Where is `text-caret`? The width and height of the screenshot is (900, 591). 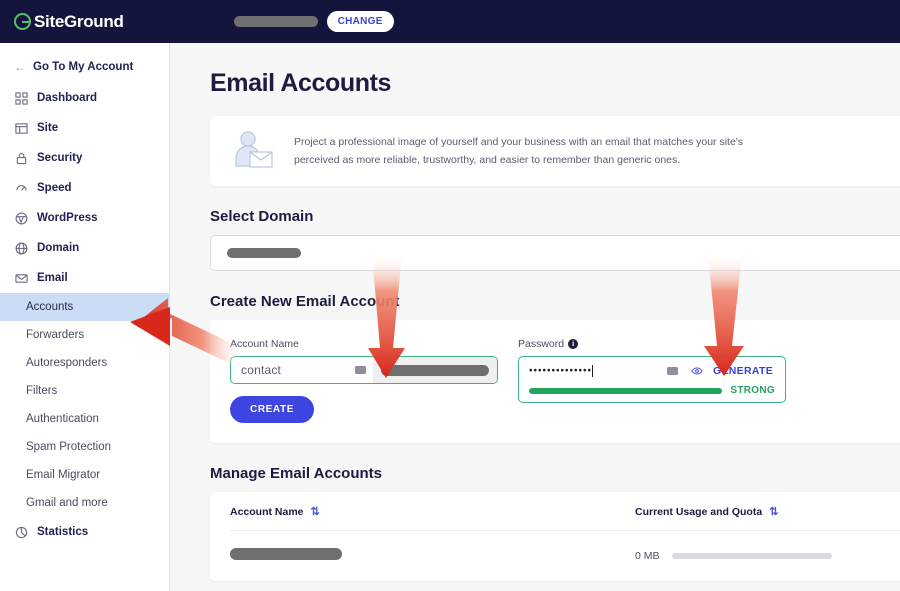
text-caret is located at coordinates (593, 371).